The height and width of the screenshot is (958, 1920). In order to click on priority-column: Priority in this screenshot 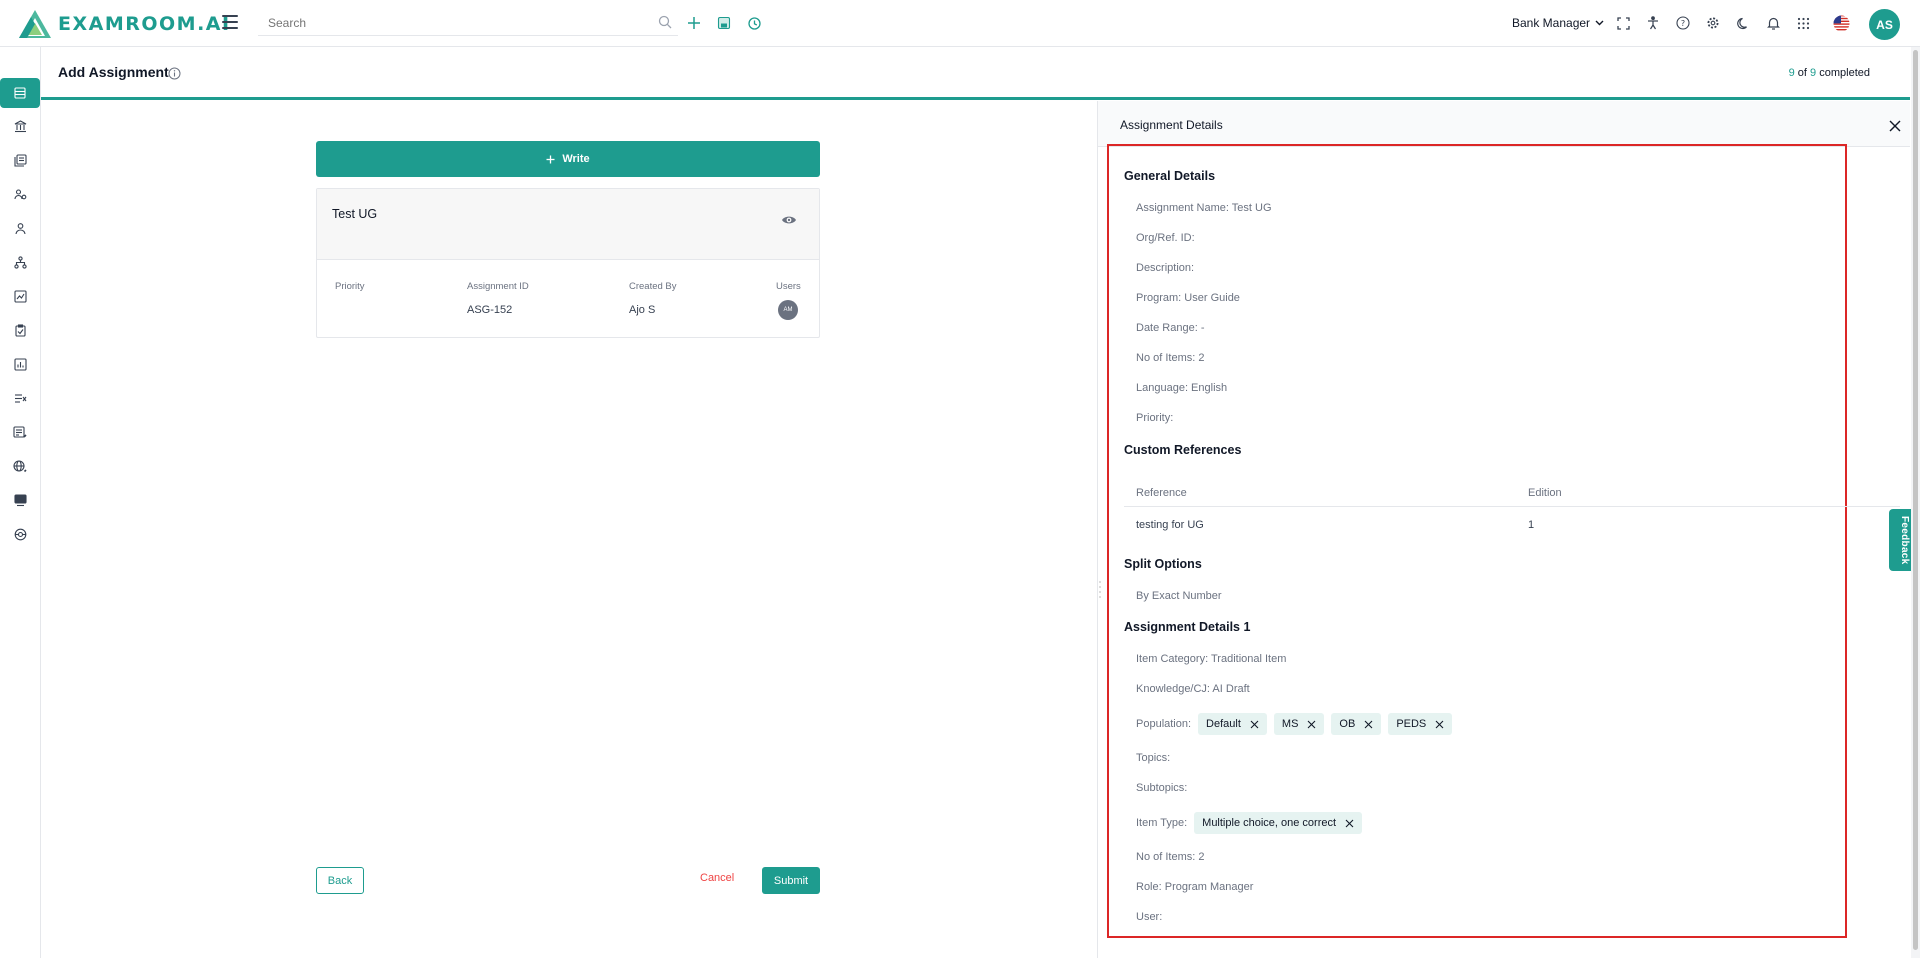, I will do `click(350, 292)`.